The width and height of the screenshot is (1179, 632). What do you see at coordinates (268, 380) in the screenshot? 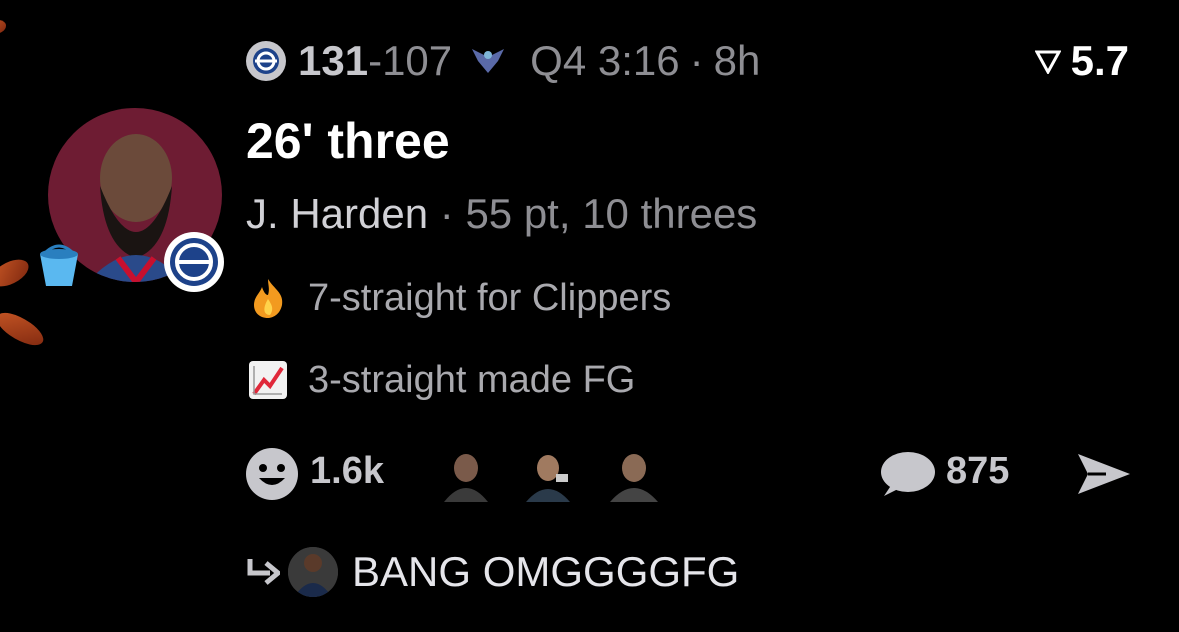
I see `chart-up-emoji-icon` at bounding box center [268, 380].